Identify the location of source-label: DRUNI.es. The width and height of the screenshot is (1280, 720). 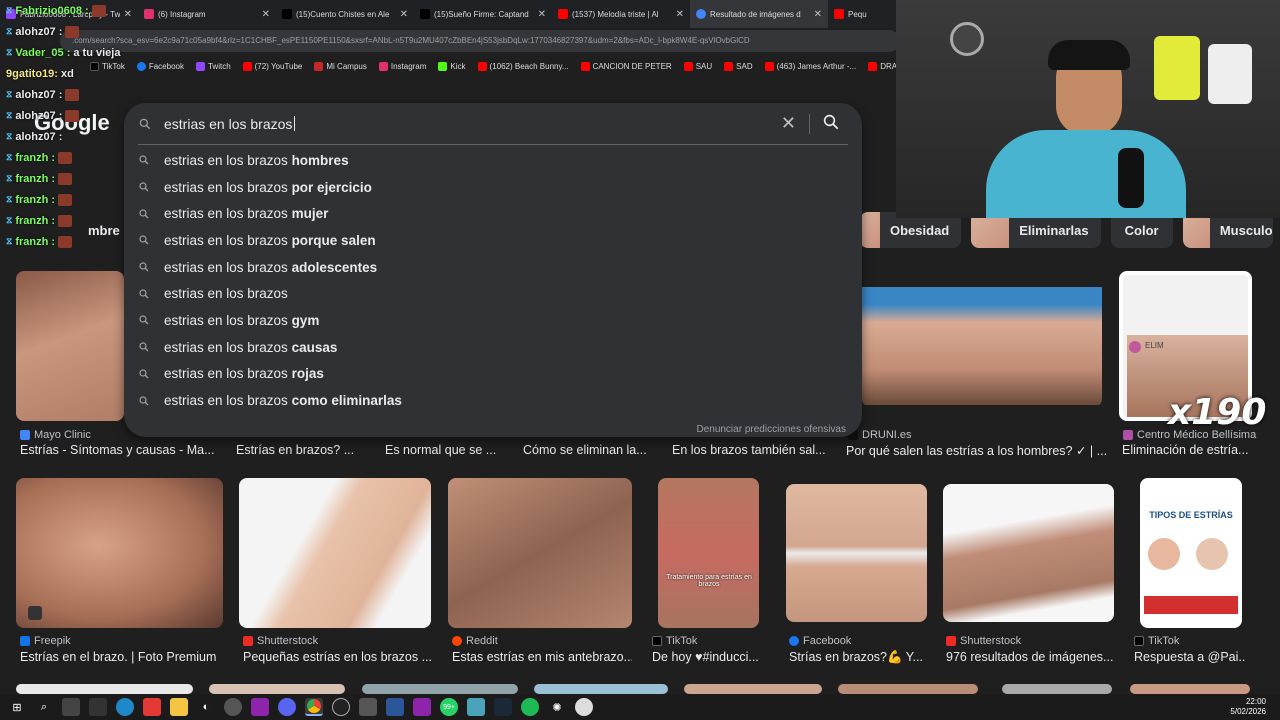
(880, 435).